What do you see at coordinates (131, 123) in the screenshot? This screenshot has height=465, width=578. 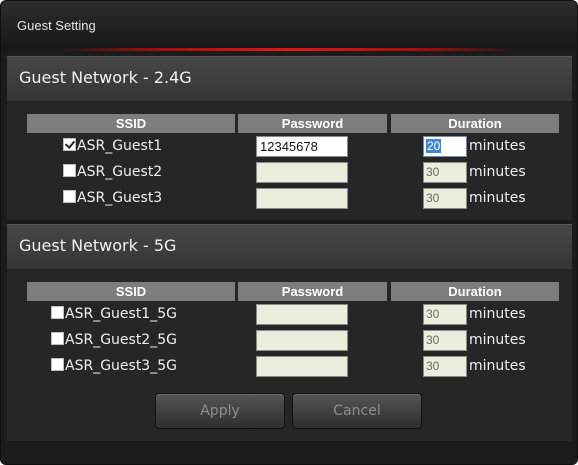 I see `column-header-ssid: SSID` at bounding box center [131, 123].